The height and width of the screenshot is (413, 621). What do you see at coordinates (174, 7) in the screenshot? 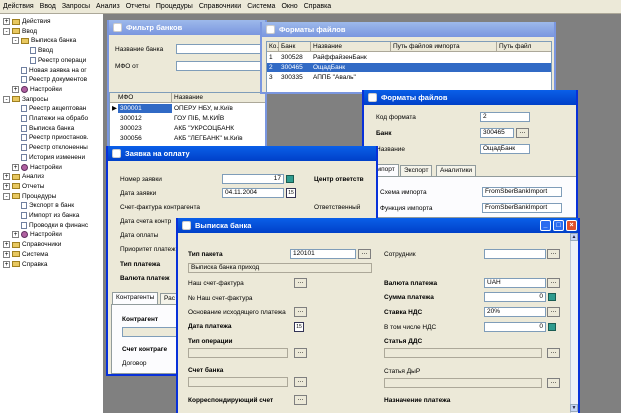
I see `menu-item-5: Процедуры` at bounding box center [174, 7].